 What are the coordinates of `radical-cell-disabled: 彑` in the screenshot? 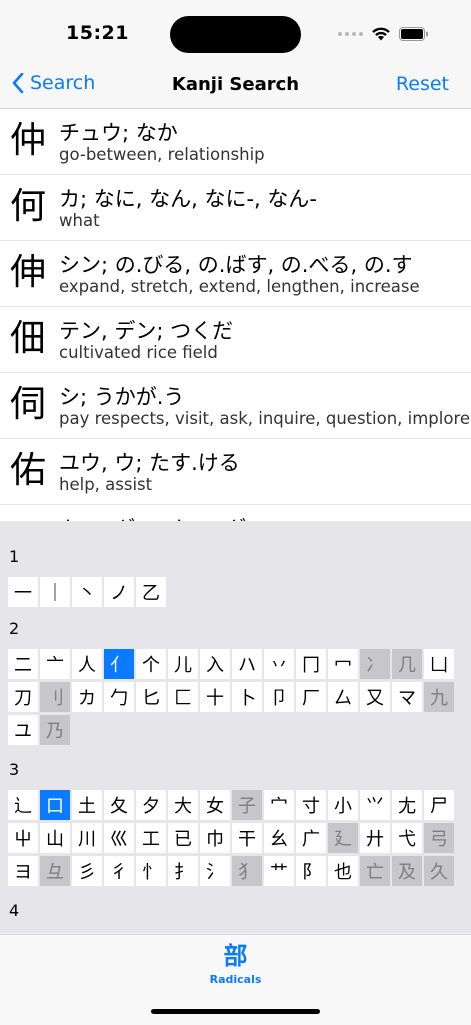 It's located at (55, 871).